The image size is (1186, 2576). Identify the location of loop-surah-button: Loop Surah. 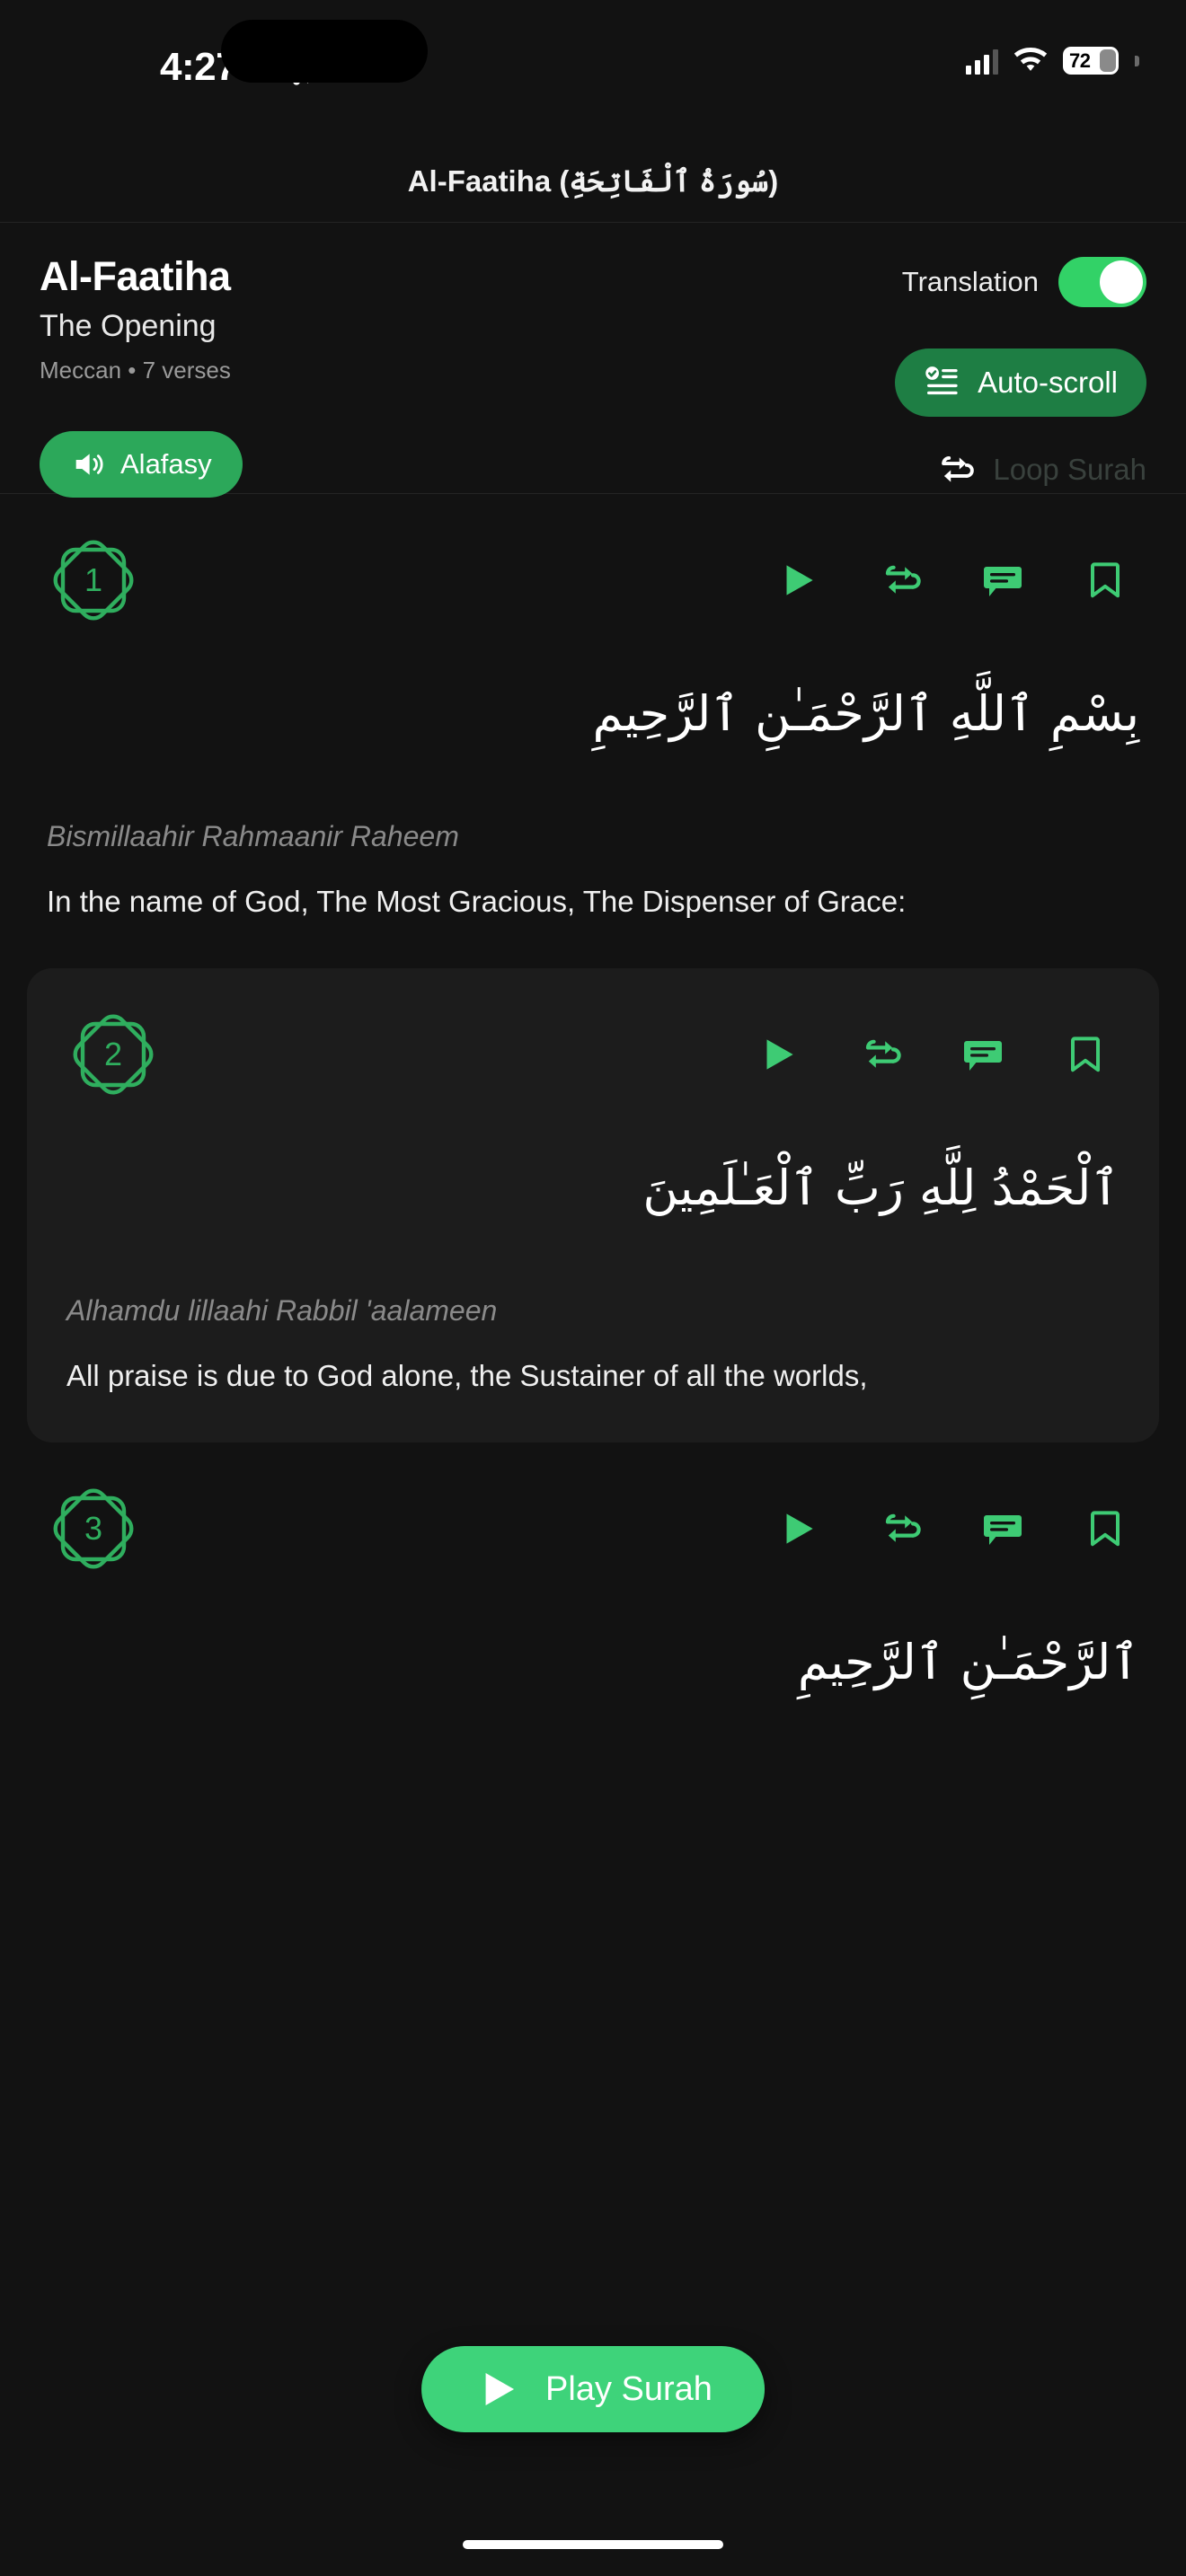
(1040, 470).